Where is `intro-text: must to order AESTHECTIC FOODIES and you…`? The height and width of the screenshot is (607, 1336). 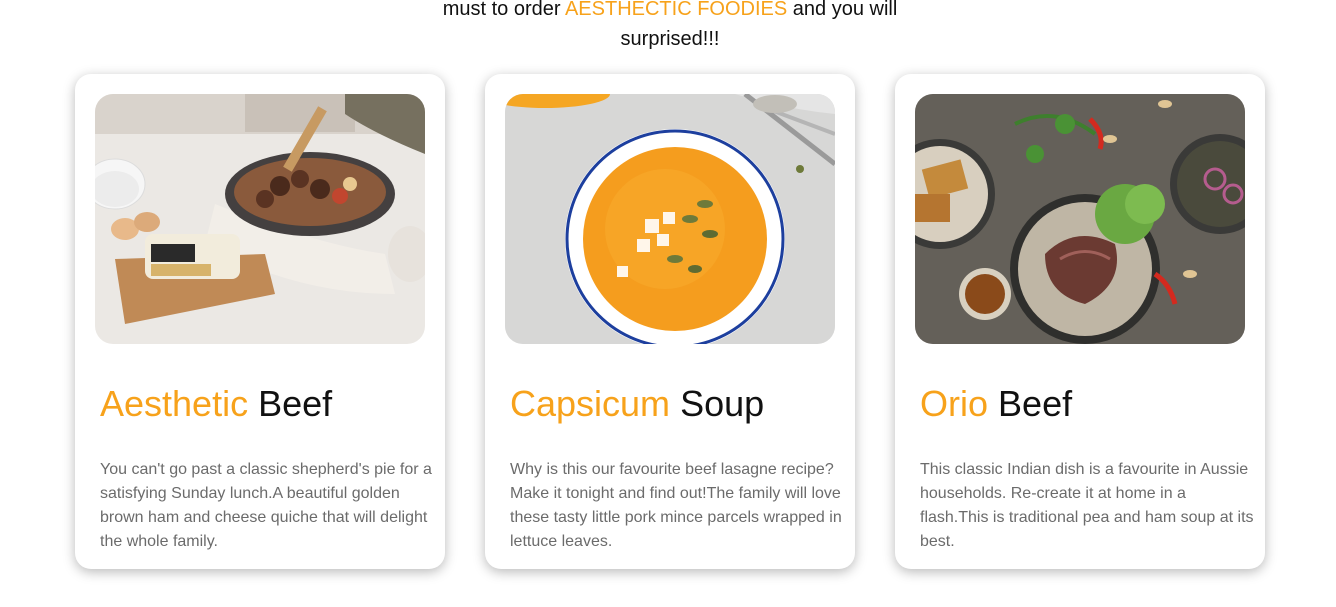 intro-text: must to order AESTHECTIC FOODIES and you… is located at coordinates (668, 27).